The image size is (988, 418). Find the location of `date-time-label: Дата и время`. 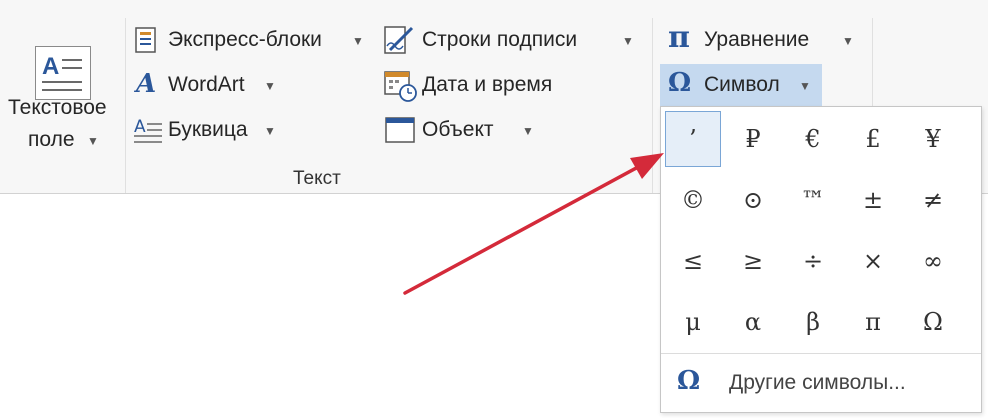

date-time-label: Дата и время is located at coordinates (487, 84).